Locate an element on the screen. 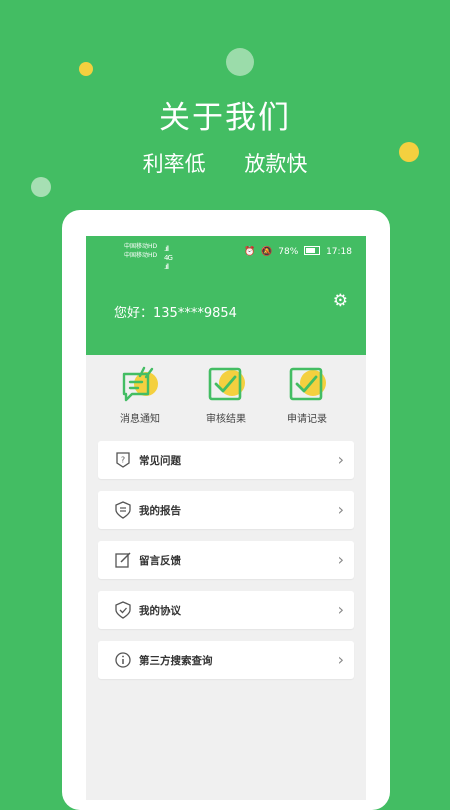 This screenshot has height=810, width=450. promo-tagline: 利率低 放款快 is located at coordinates (225, 163).